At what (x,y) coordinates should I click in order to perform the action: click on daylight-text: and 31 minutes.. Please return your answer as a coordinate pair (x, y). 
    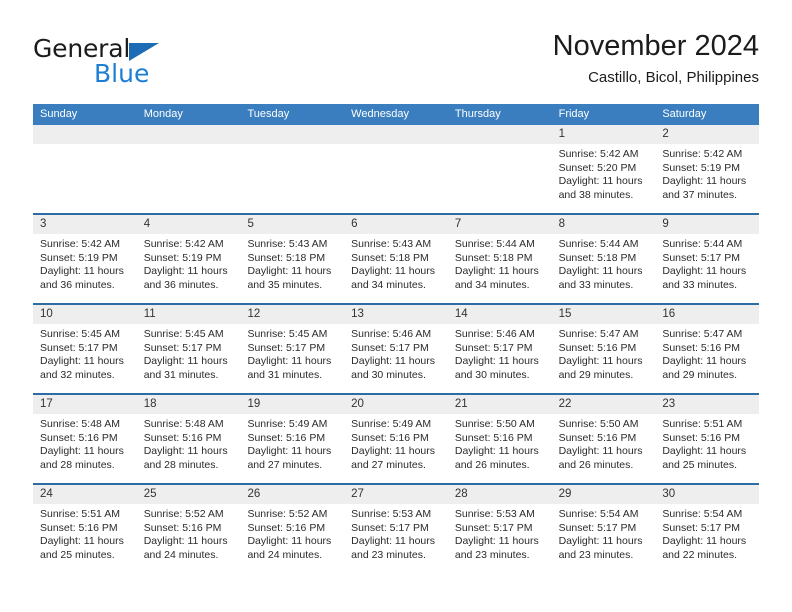
    Looking at the image, I should click on (181, 374).